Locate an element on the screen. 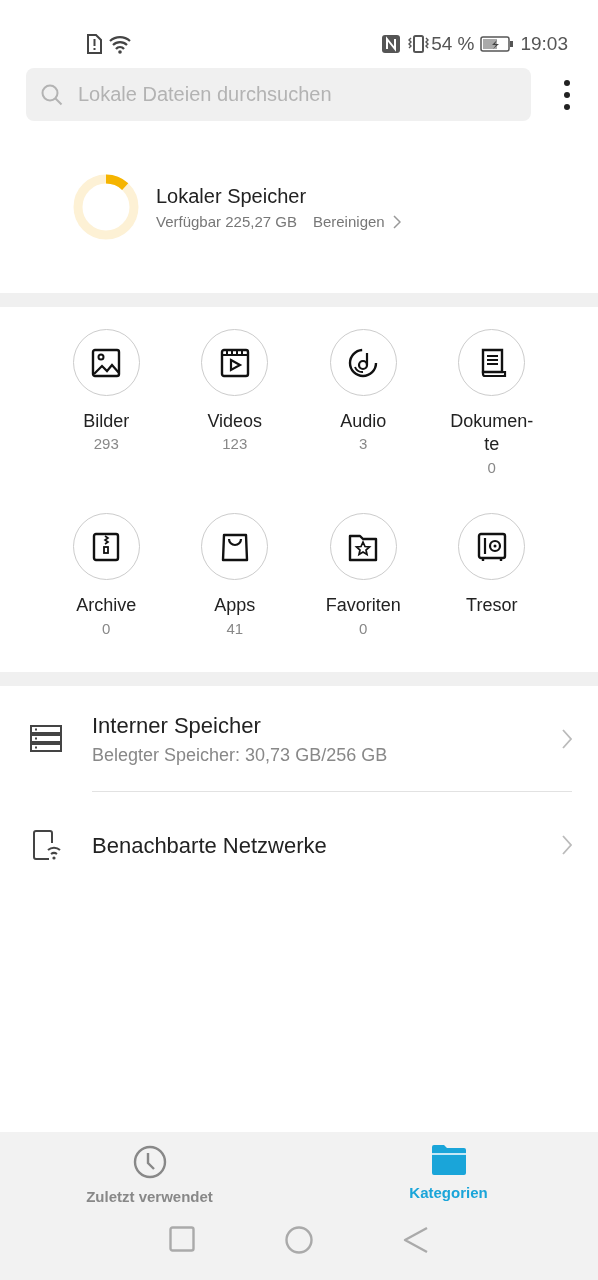 The height and width of the screenshot is (1280, 598). category-label: Tresor is located at coordinates (492, 606).